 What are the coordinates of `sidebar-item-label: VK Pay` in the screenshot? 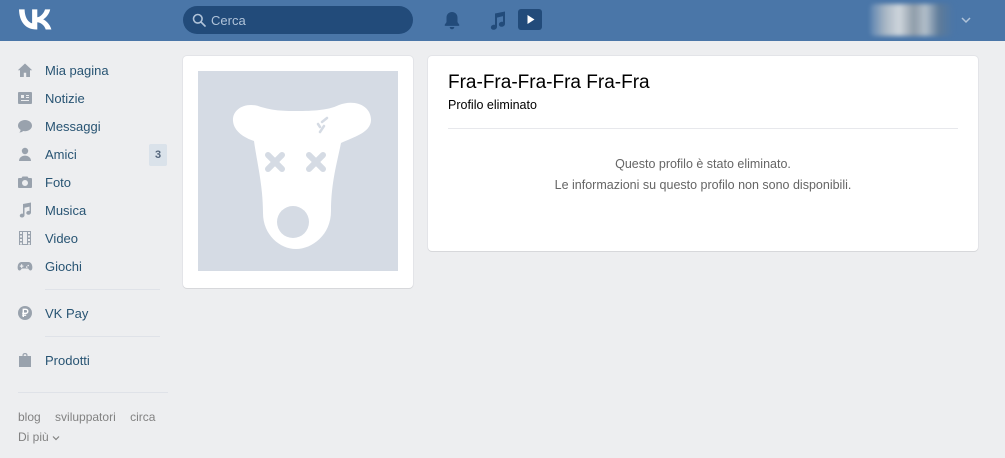 It's located at (67, 313).